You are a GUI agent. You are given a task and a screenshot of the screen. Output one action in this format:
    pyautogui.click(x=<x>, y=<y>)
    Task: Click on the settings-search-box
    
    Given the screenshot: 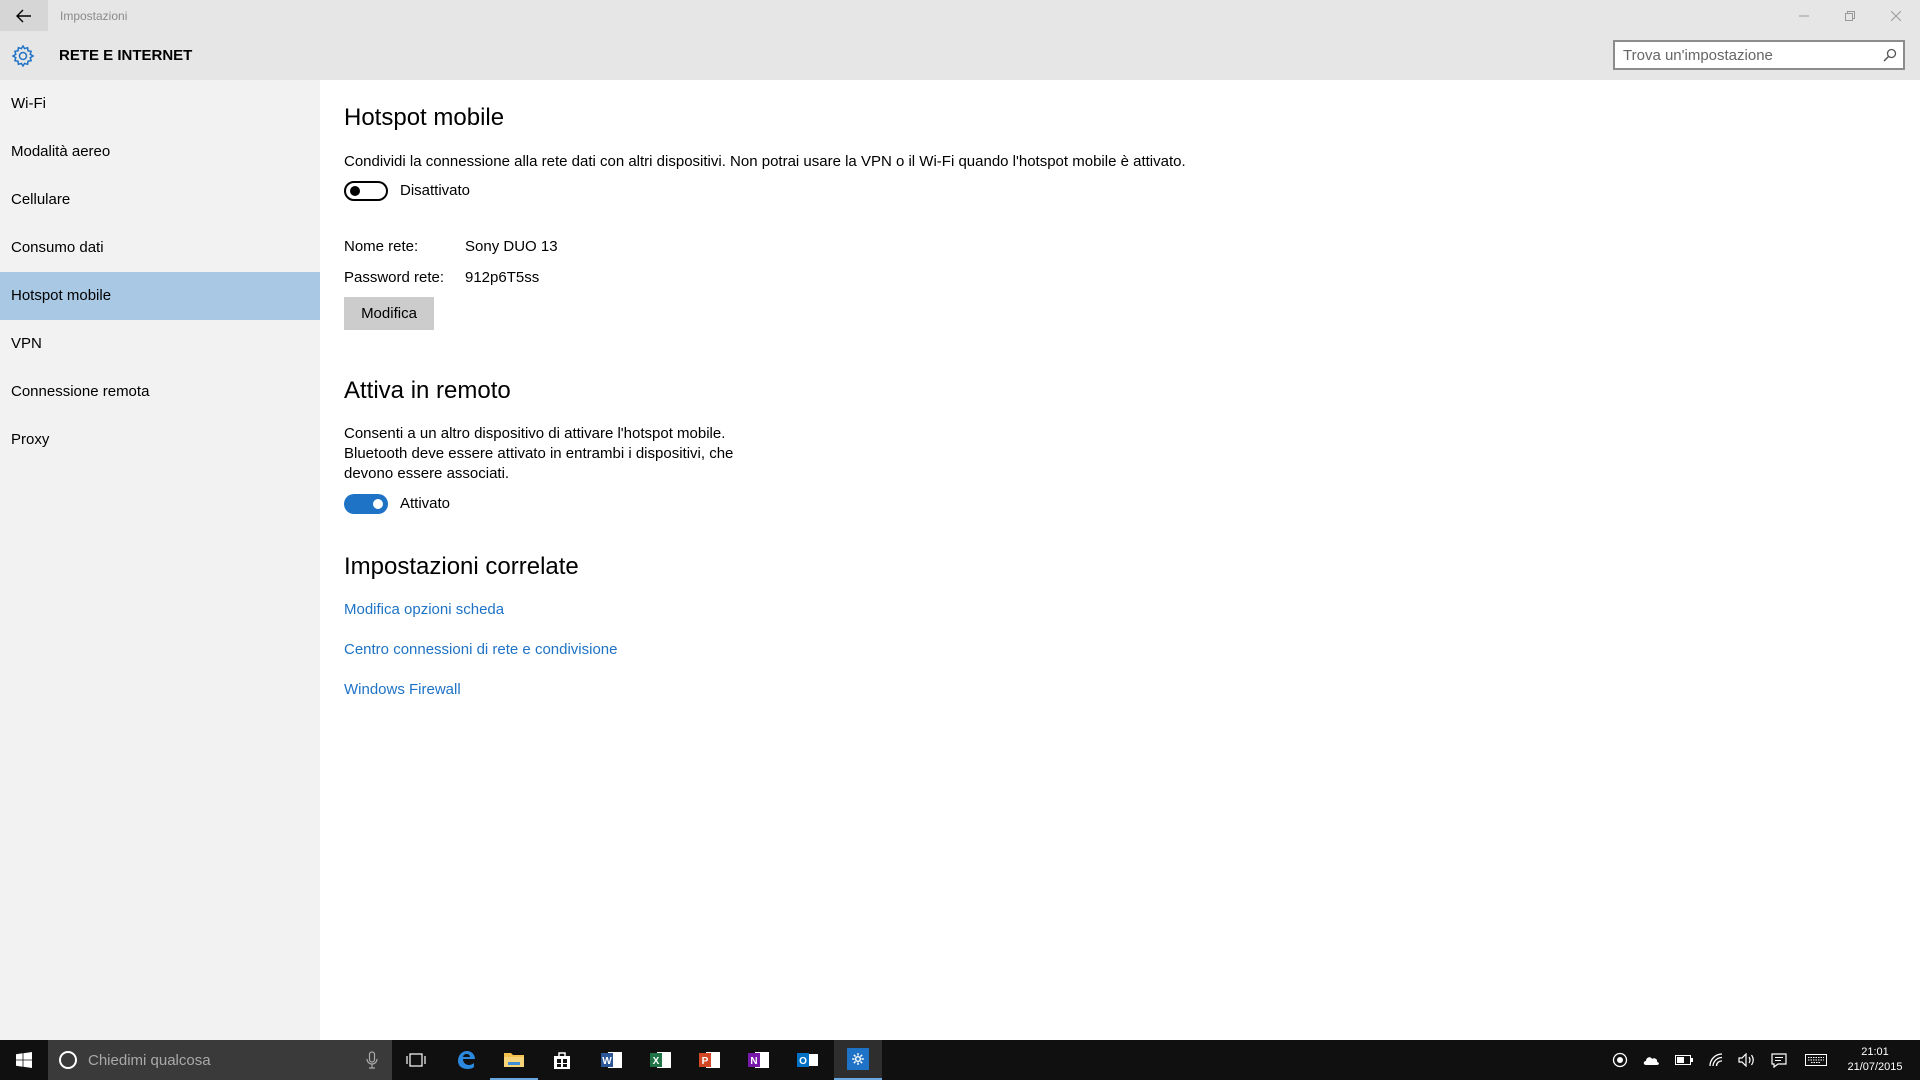 What is the action you would take?
    pyautogui.click(x=1759, y=55)
    